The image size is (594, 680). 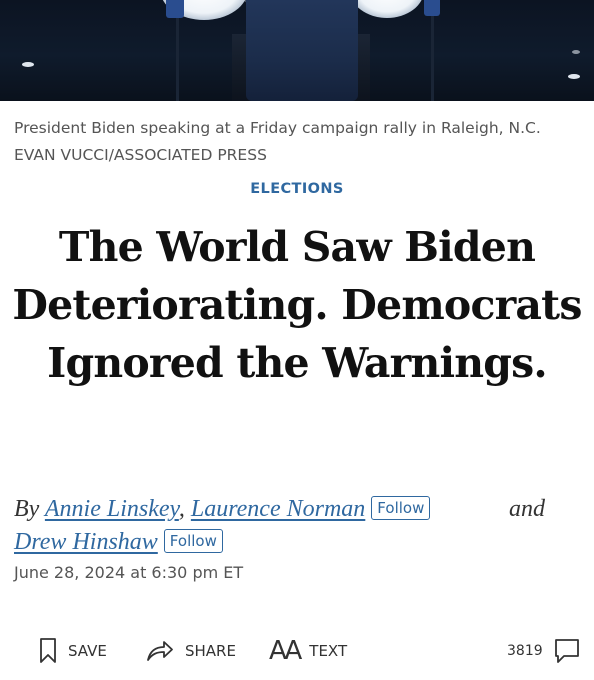 I want to click on byline-conjunction: and, so click(x=527, y=509).